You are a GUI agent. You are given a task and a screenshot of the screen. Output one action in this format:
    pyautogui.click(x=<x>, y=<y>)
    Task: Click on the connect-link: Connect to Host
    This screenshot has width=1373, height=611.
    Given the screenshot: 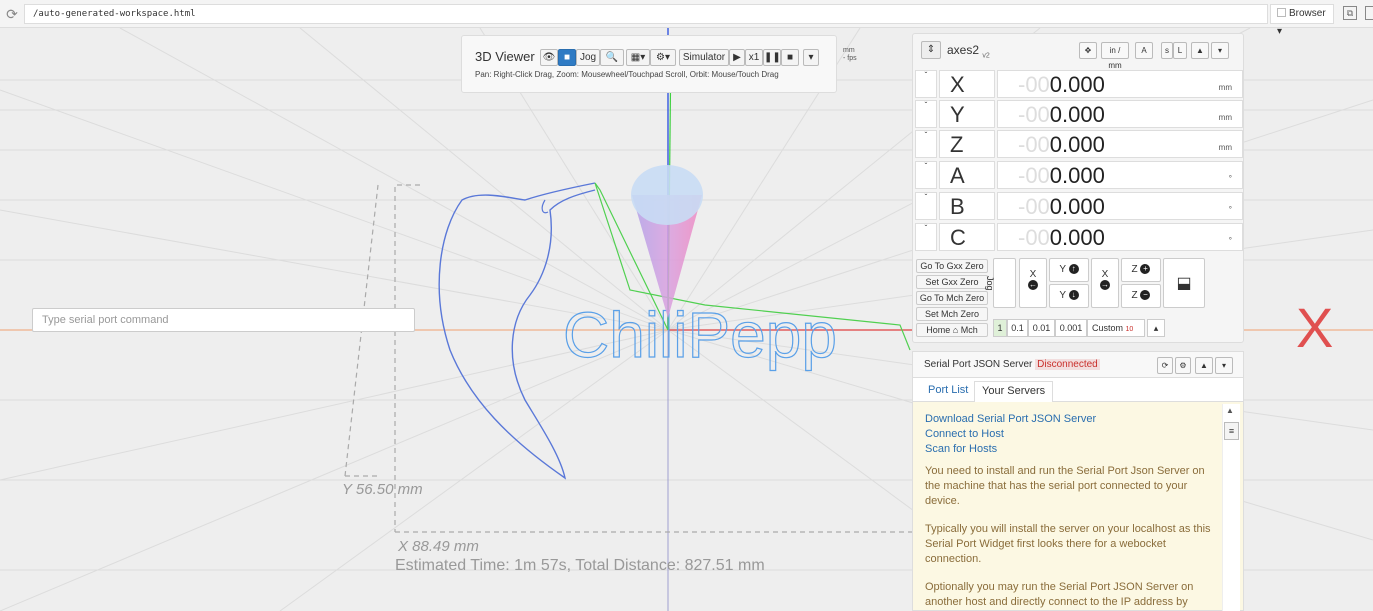 What is the action you would take?
    pyautogui.click(x=1073, y=434)
    